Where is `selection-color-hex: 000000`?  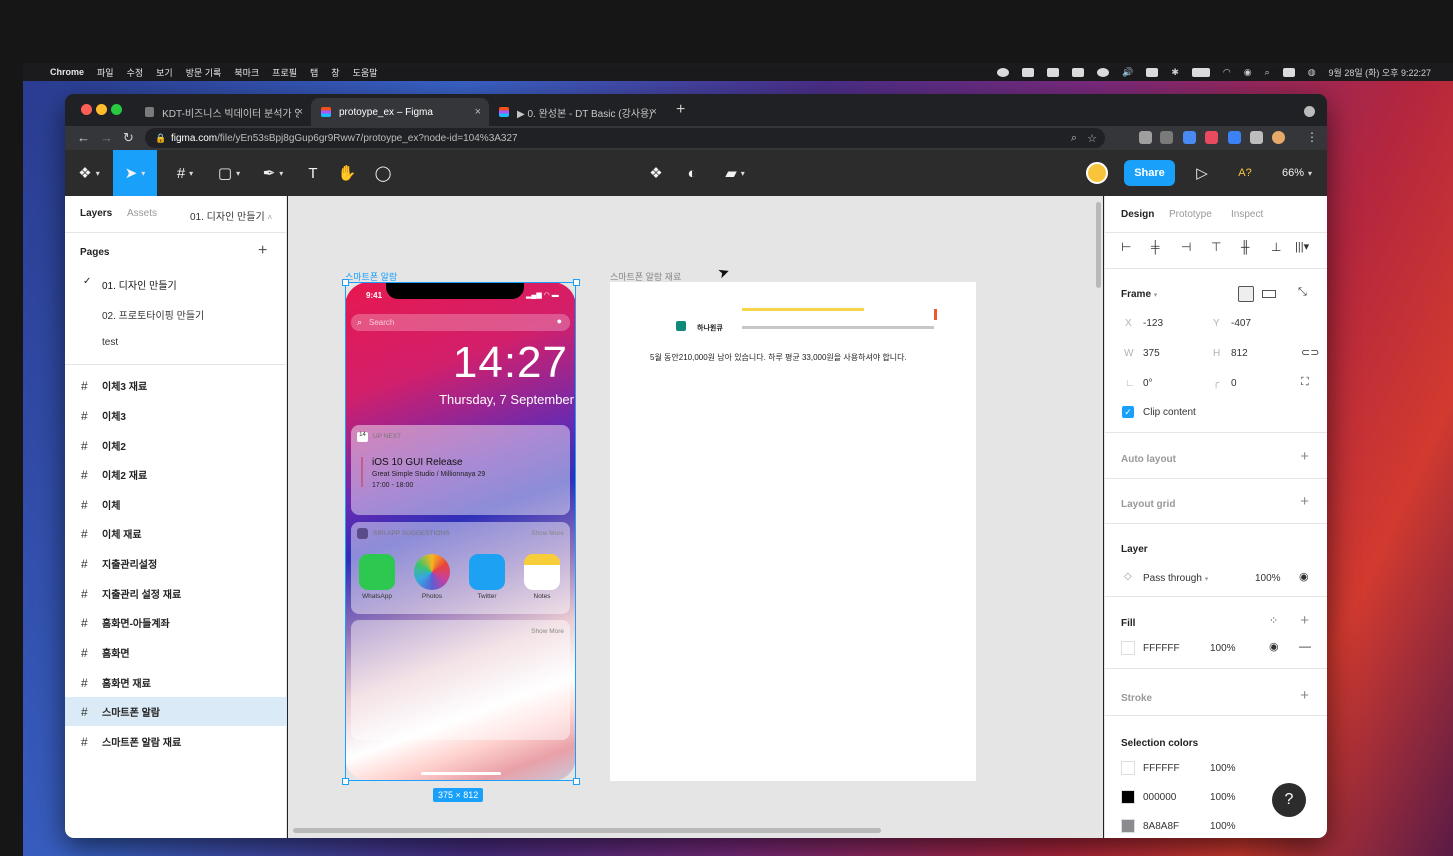
selection-color-hex: 000000 is located at coordinates (1159, 797).